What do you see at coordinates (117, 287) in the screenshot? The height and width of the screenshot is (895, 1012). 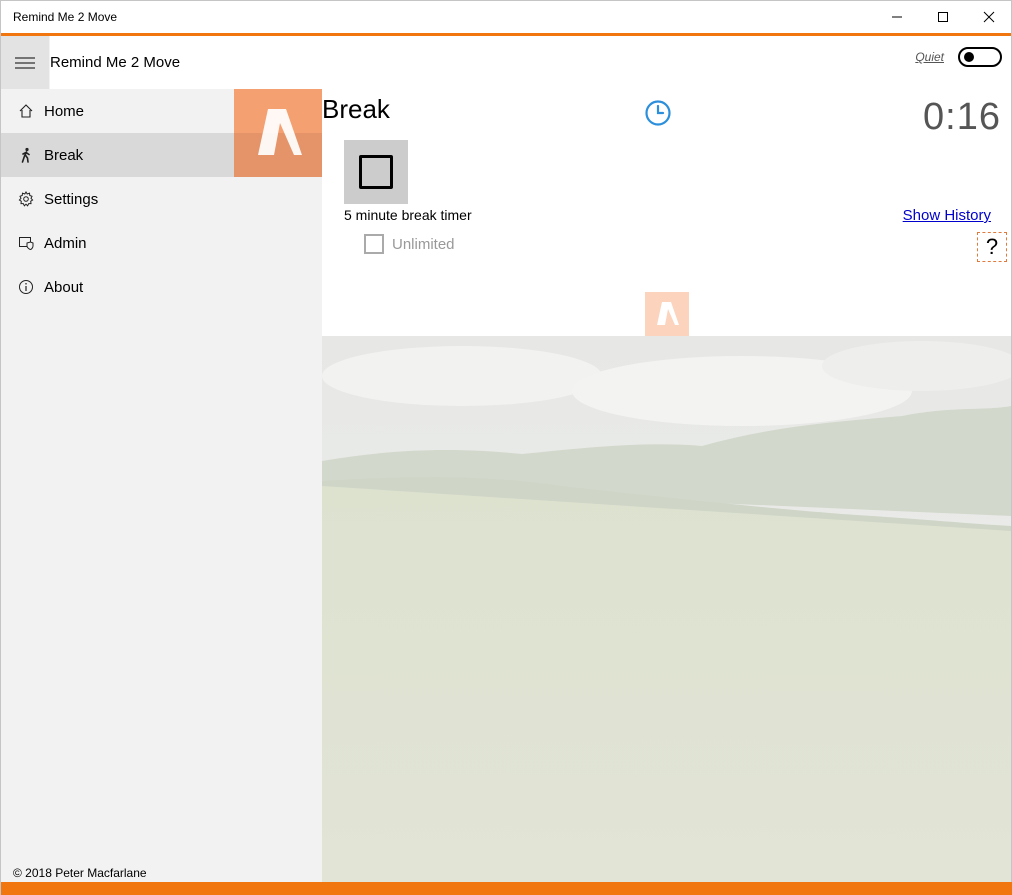 I see `nav-item-about: About` at bounding box center [117, 287].